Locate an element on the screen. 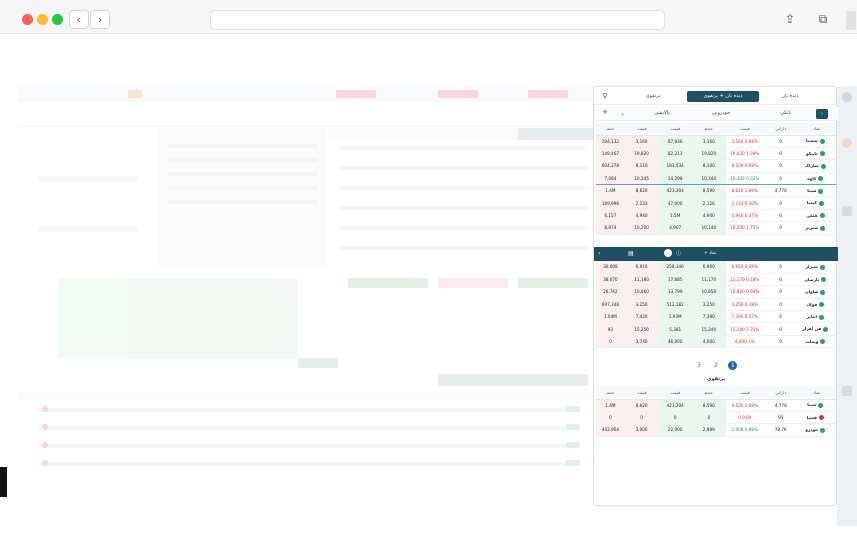  close-window-button is located at coordinates (27, 19).